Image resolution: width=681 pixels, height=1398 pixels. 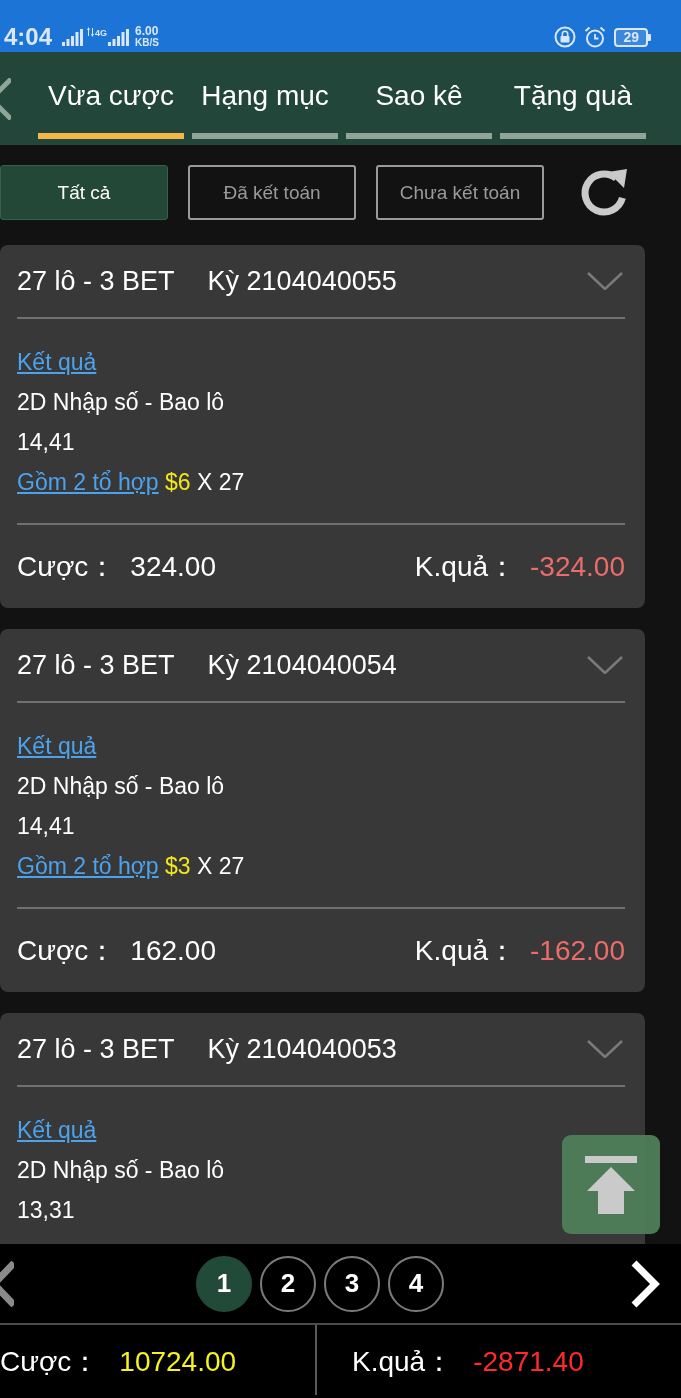 What do you see at coordinates (573, 104) in the screenshot?
I see `tab: Tặng quà` at bounding box center [573, 104].